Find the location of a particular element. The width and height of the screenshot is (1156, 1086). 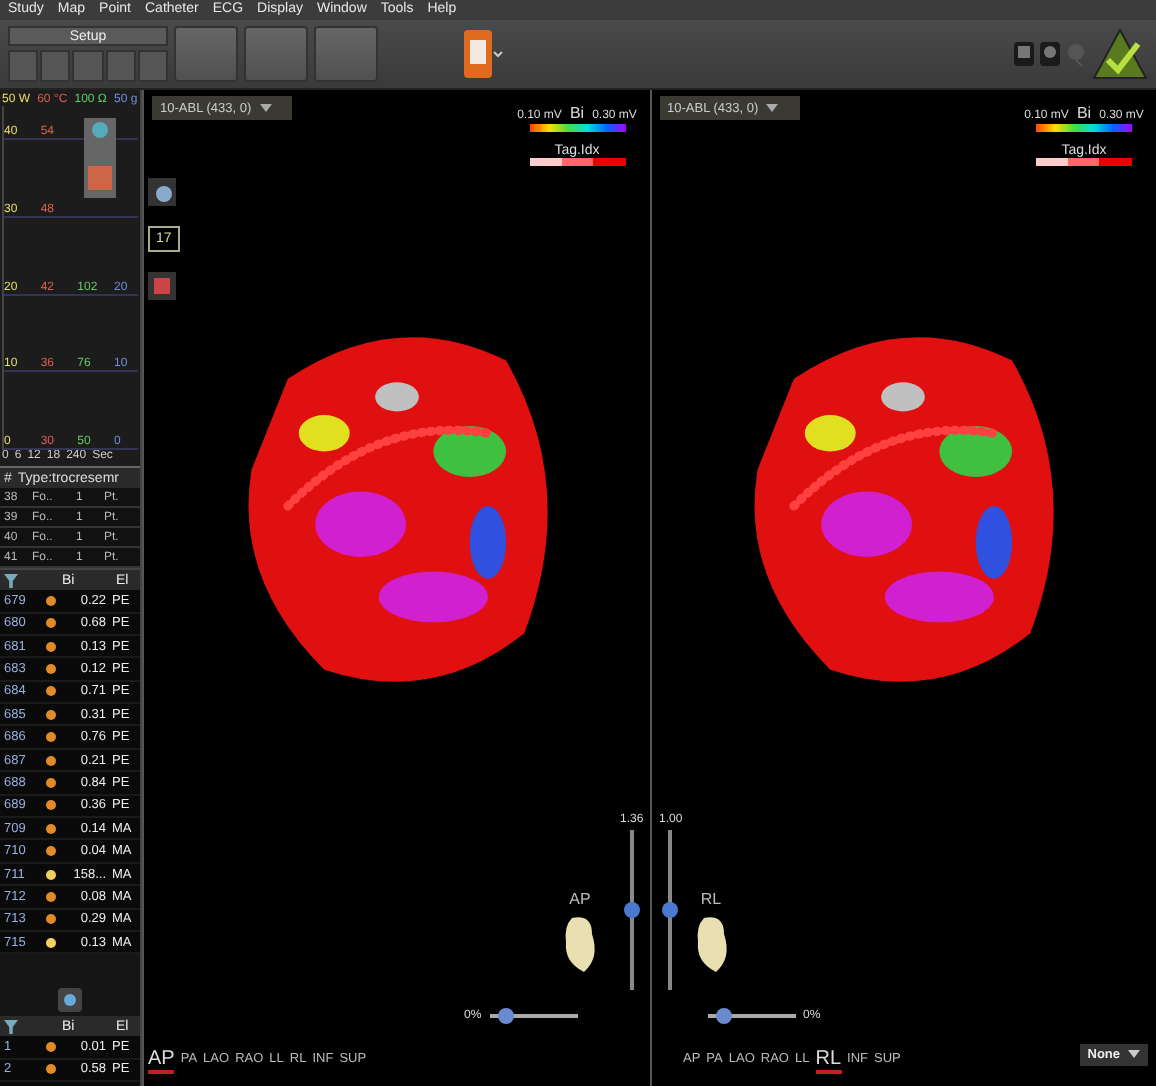

view-button: RL is located at coordinates (828, 1061).